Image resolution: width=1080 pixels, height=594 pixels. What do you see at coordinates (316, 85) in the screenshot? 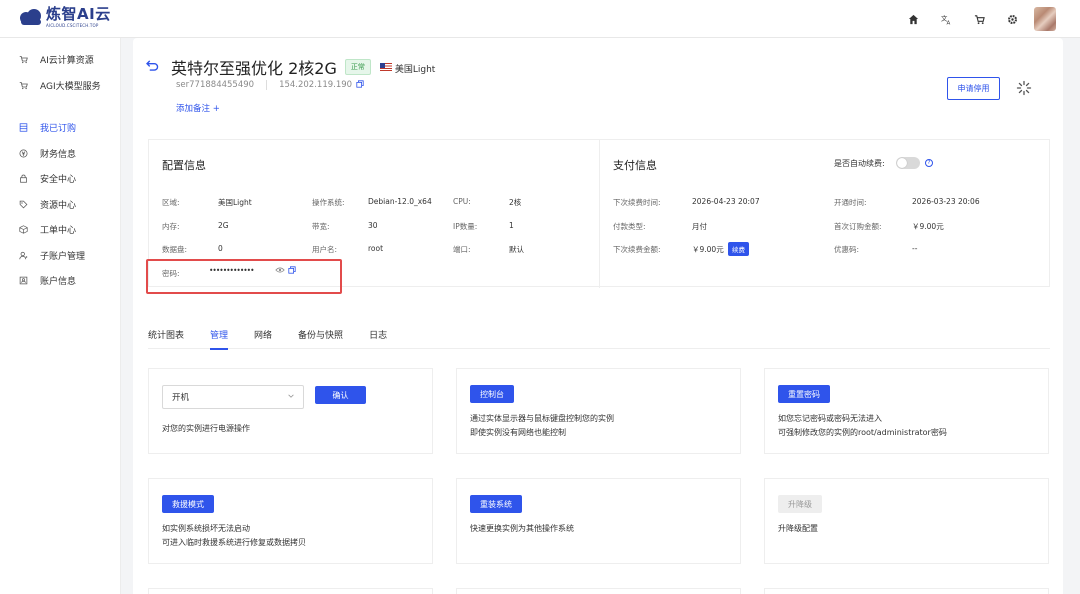
I see `ip-address: 154.202.119.190` at bounding box center [316, 85].